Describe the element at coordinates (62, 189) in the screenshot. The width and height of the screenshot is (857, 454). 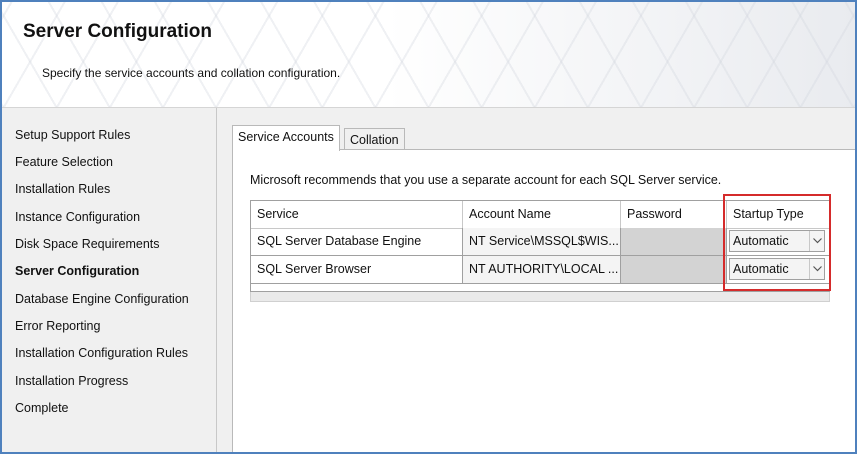
I see `sidebar-item-installation-rules: Installation Rules` at that location.